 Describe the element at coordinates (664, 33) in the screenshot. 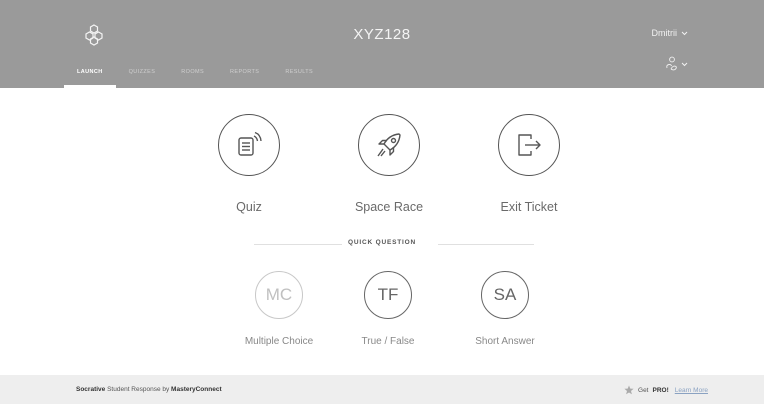

I see `user-name: Dmitrii` at that location.